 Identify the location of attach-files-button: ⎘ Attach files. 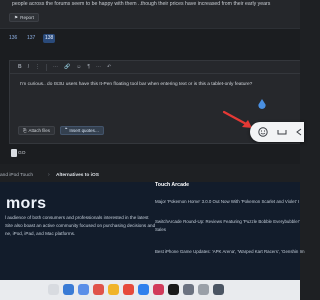
(36, 130).